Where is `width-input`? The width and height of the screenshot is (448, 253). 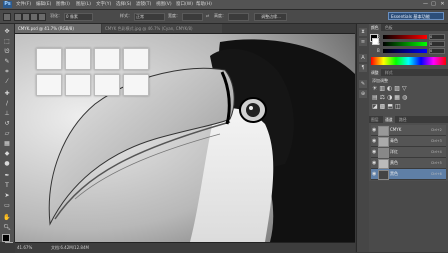 width-input is located at coordinates (192, 17).